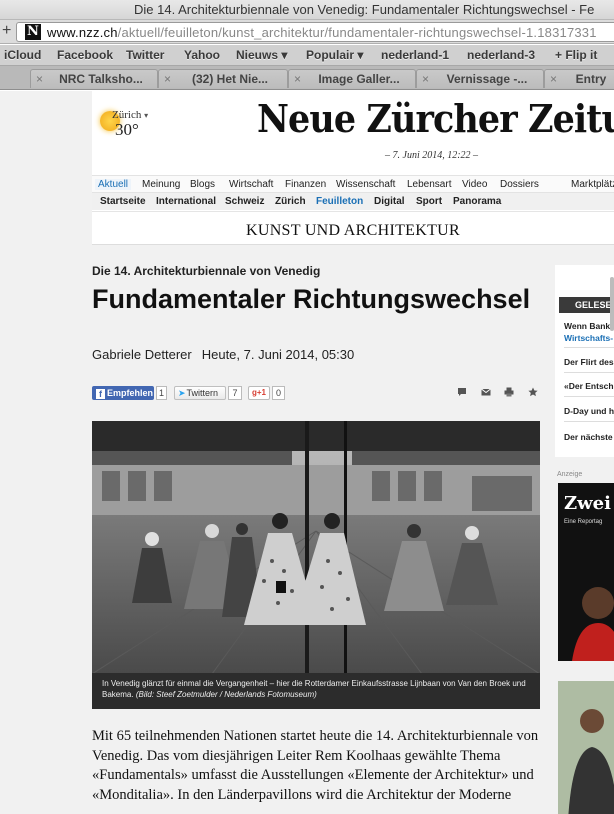 Image resolution: width=614 pixels, height=814 pixels. Describe the element at coordinates (509, 392) in the screenshot. I see `print-icon` at that location.